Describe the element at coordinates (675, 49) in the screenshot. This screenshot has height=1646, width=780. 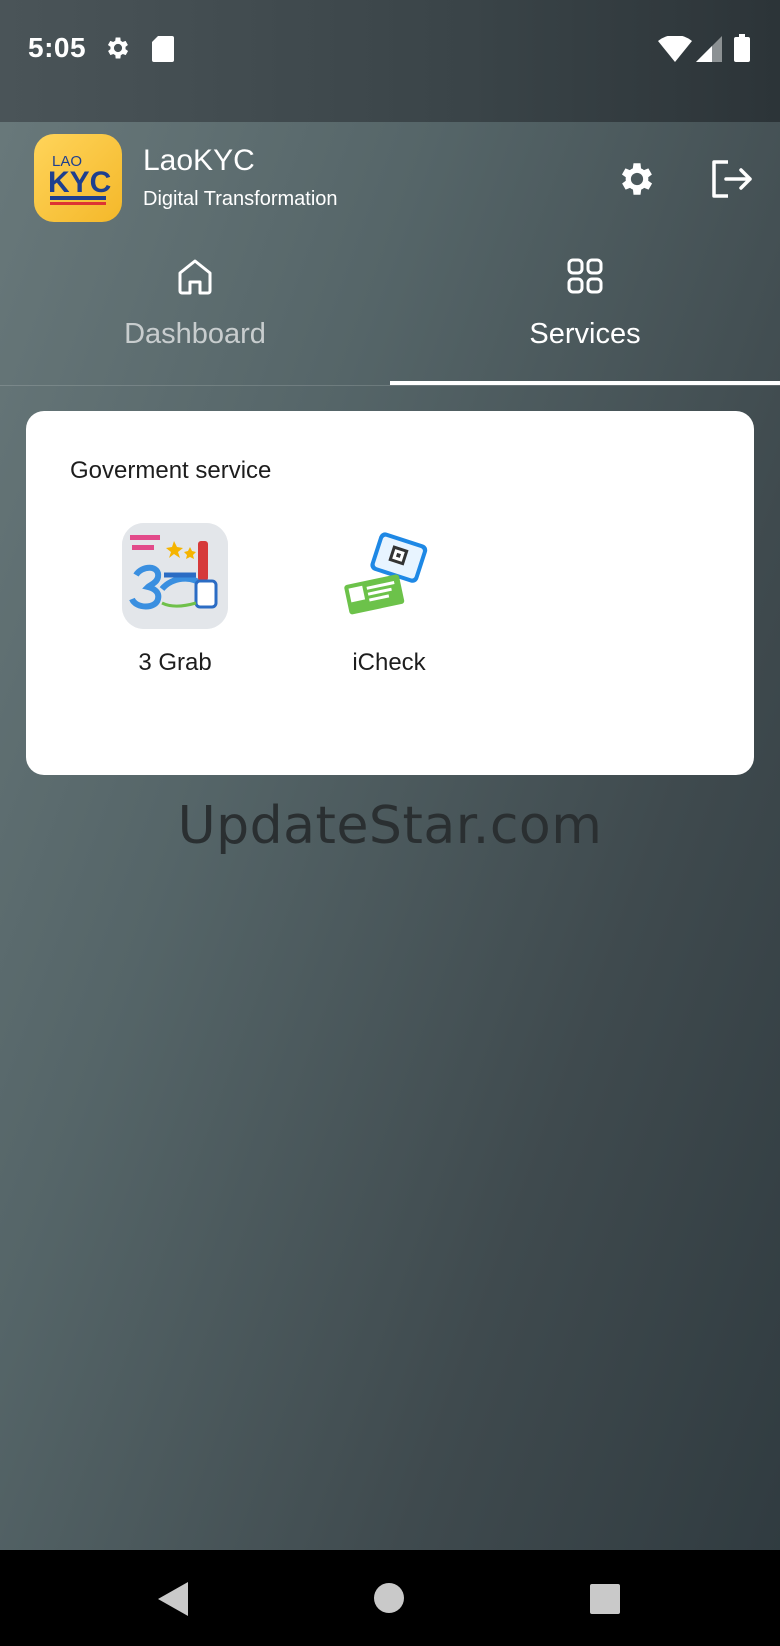
I see `wifi-icon` at that location.